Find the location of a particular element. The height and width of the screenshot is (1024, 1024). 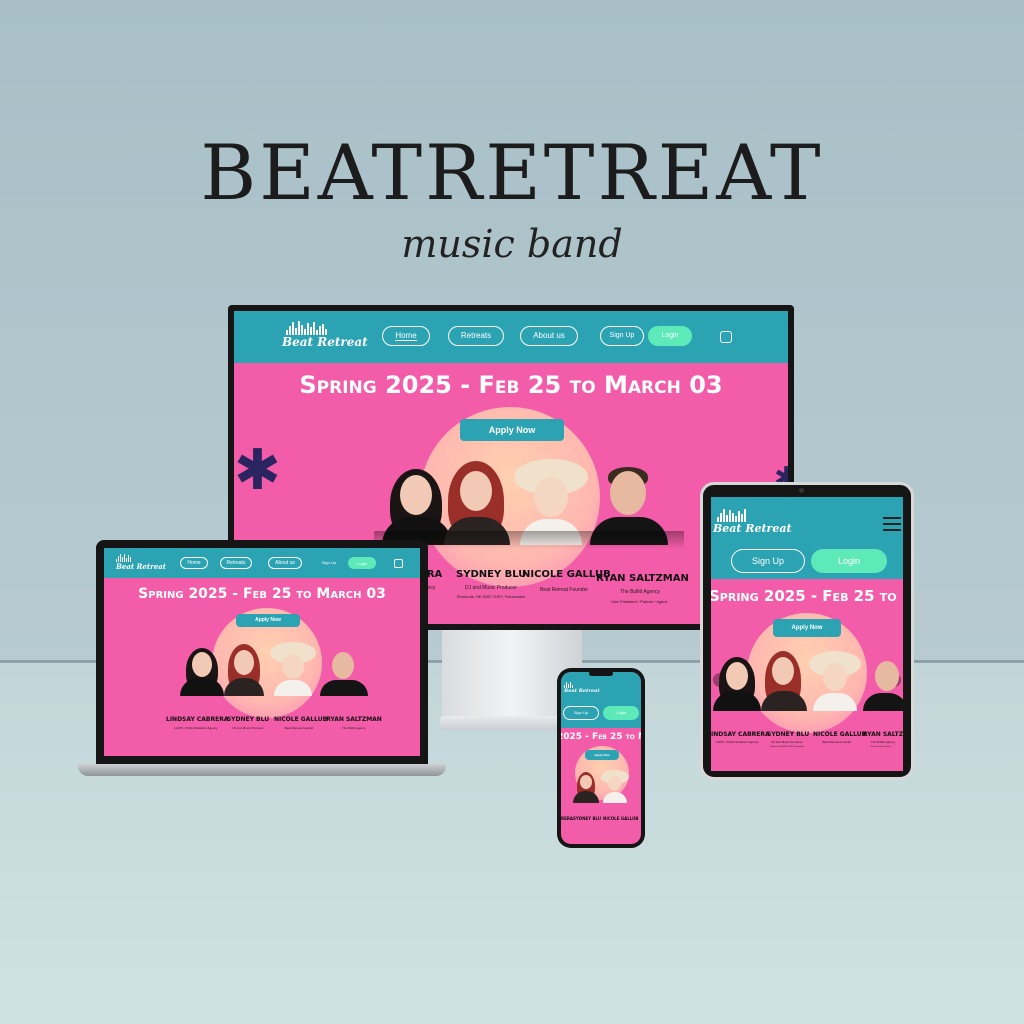

desktop-person-2-role: DJ and Music Producer is located at coordinates (491, 588).